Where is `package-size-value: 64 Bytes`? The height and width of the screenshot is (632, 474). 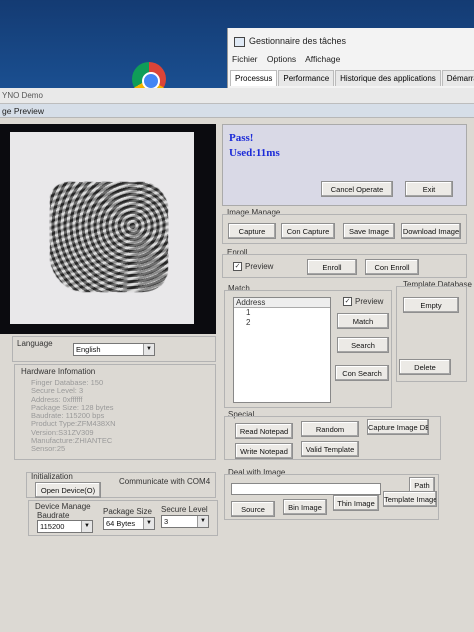
package-size-value: 64 Bytes is located at coordinates (121, 523).